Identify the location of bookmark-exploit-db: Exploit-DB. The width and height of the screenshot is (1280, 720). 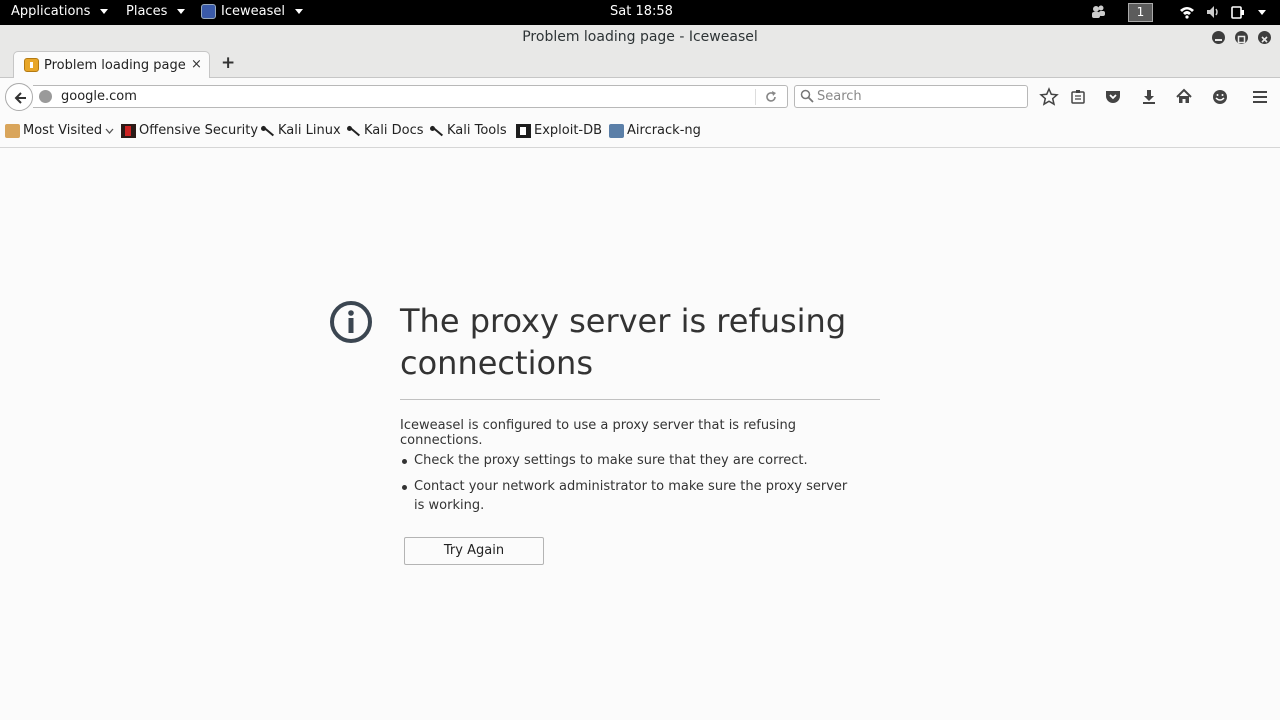
(559, 130).